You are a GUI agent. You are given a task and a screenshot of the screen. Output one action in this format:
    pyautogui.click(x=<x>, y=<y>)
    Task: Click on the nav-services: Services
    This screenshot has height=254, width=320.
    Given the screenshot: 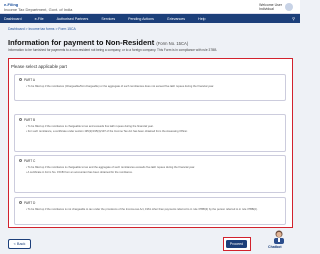 What is the action you would take?
    pyautogui.click(x=108, y=19)
    